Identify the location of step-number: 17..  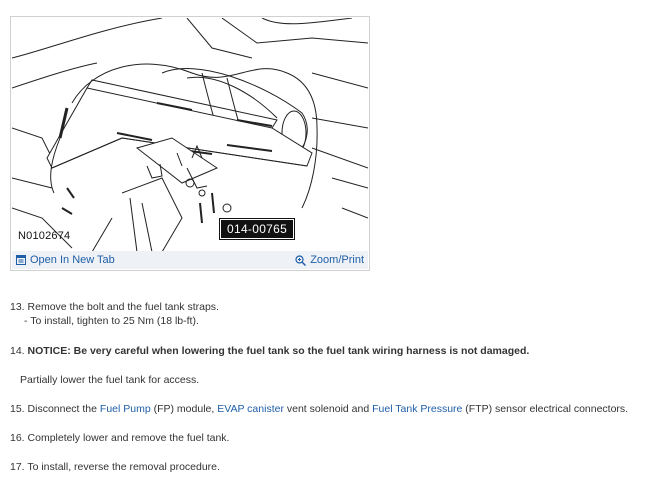
(17, 467).